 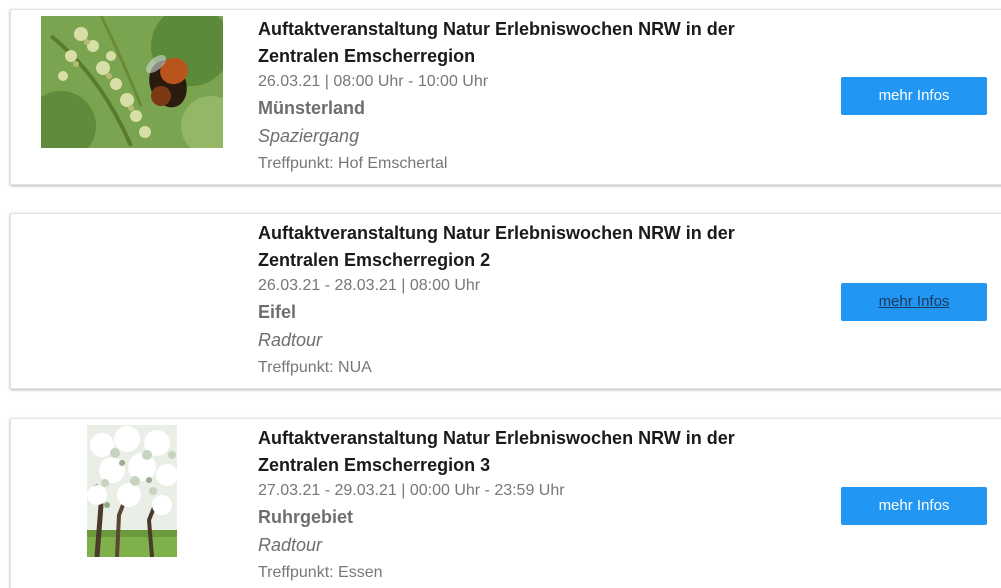 What do you see at coordinates (132, 491) in the screenshot?
I see `event-image-blossoming-tree` at bounding box center [132, 491].